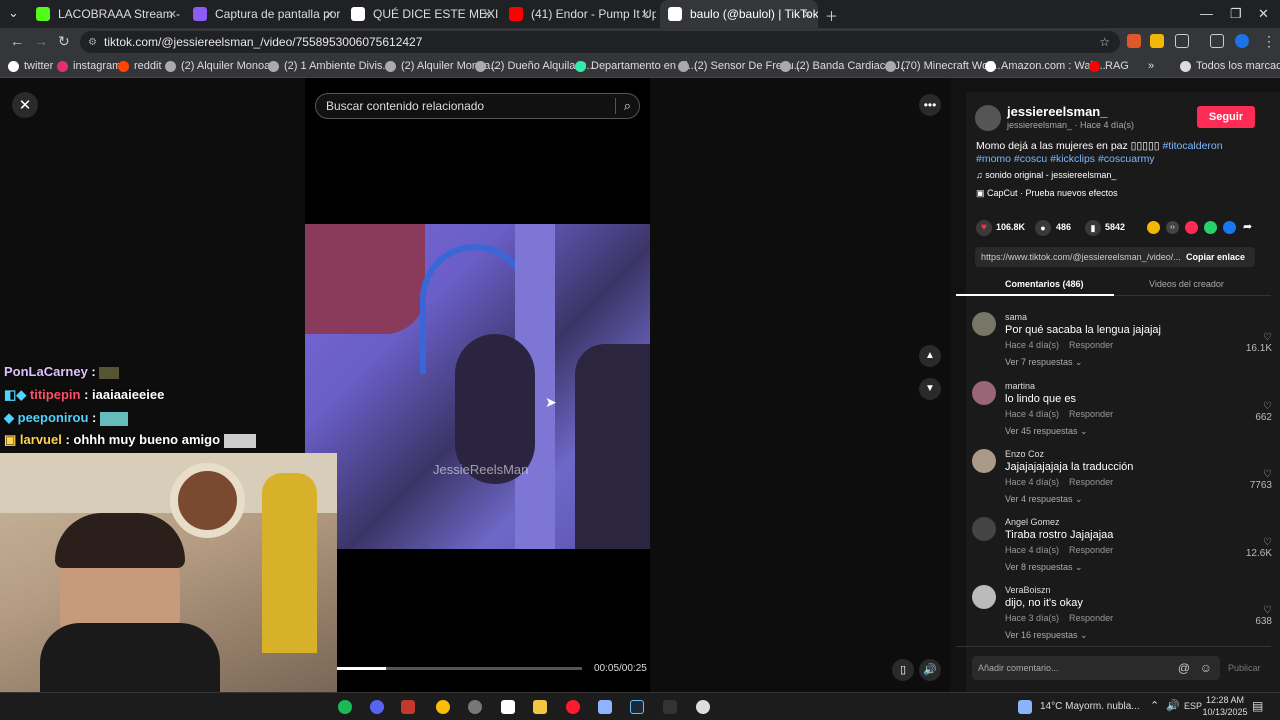  I want to click on discord-icon, so click(377, 707).